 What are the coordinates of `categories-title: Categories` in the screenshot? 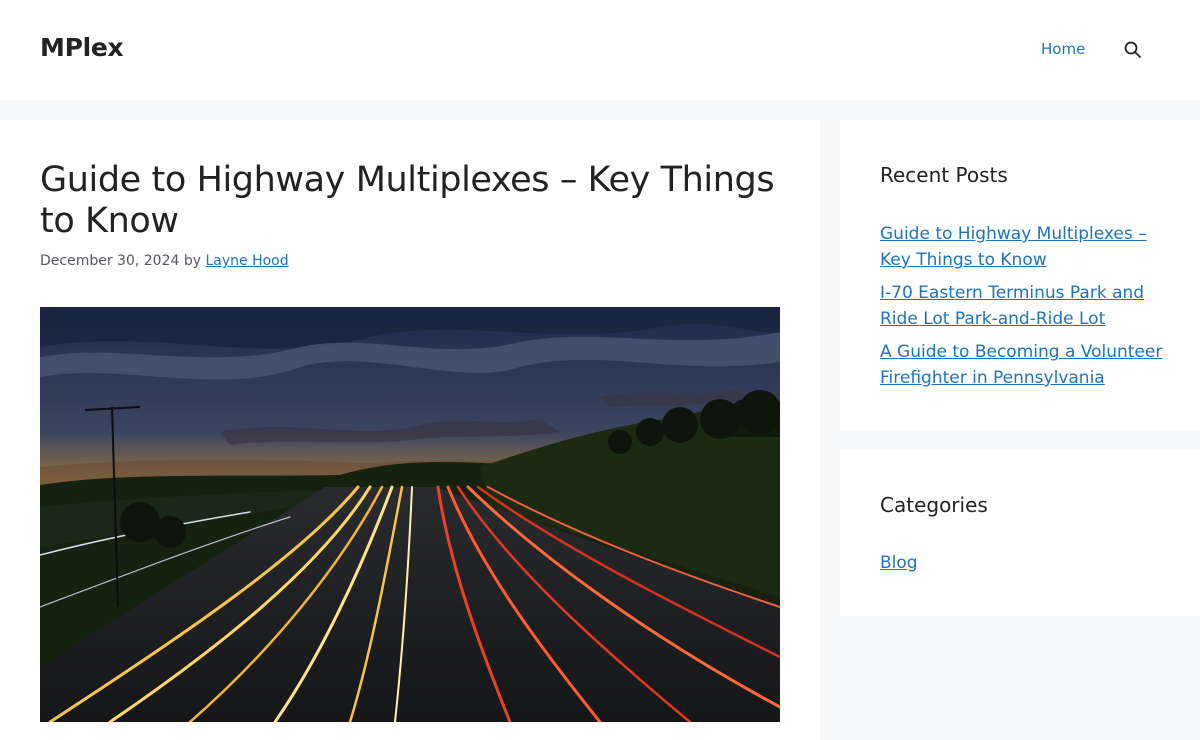 It's located at (934, 505).